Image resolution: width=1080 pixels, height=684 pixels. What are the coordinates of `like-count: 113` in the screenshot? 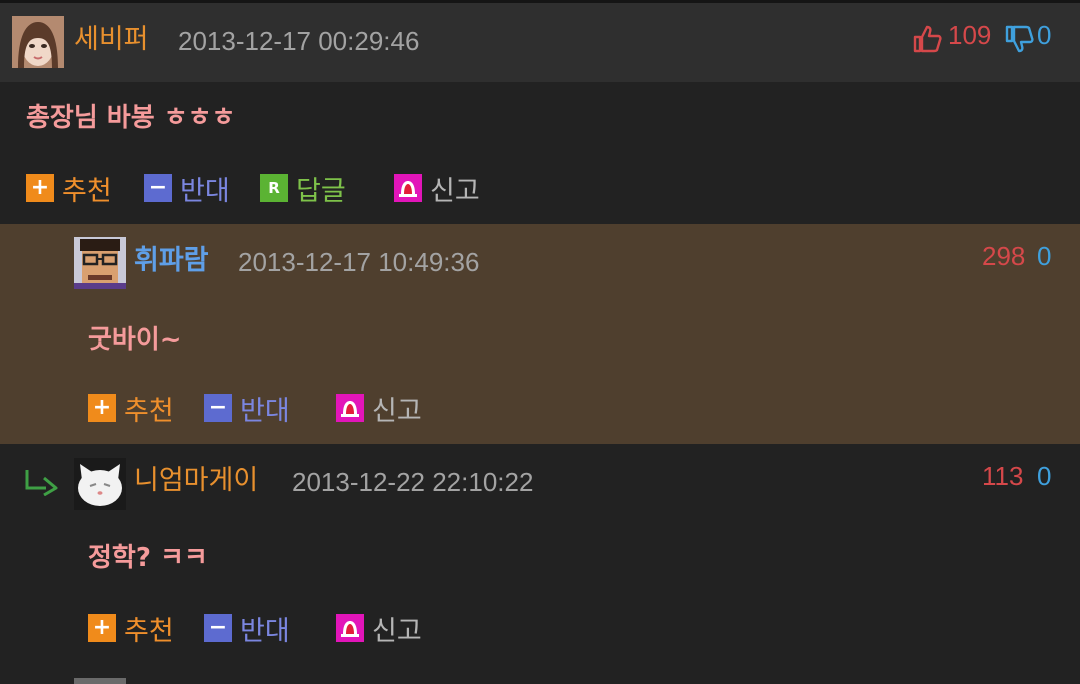 It's located at (1003, 476).